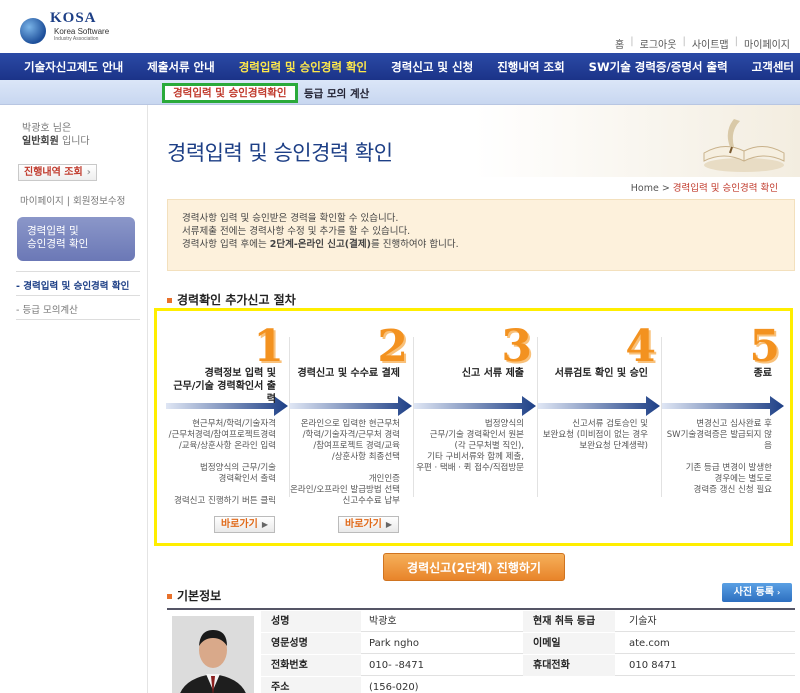  I want to click on util-logout-link: 로그아웃, so click(658, 43).